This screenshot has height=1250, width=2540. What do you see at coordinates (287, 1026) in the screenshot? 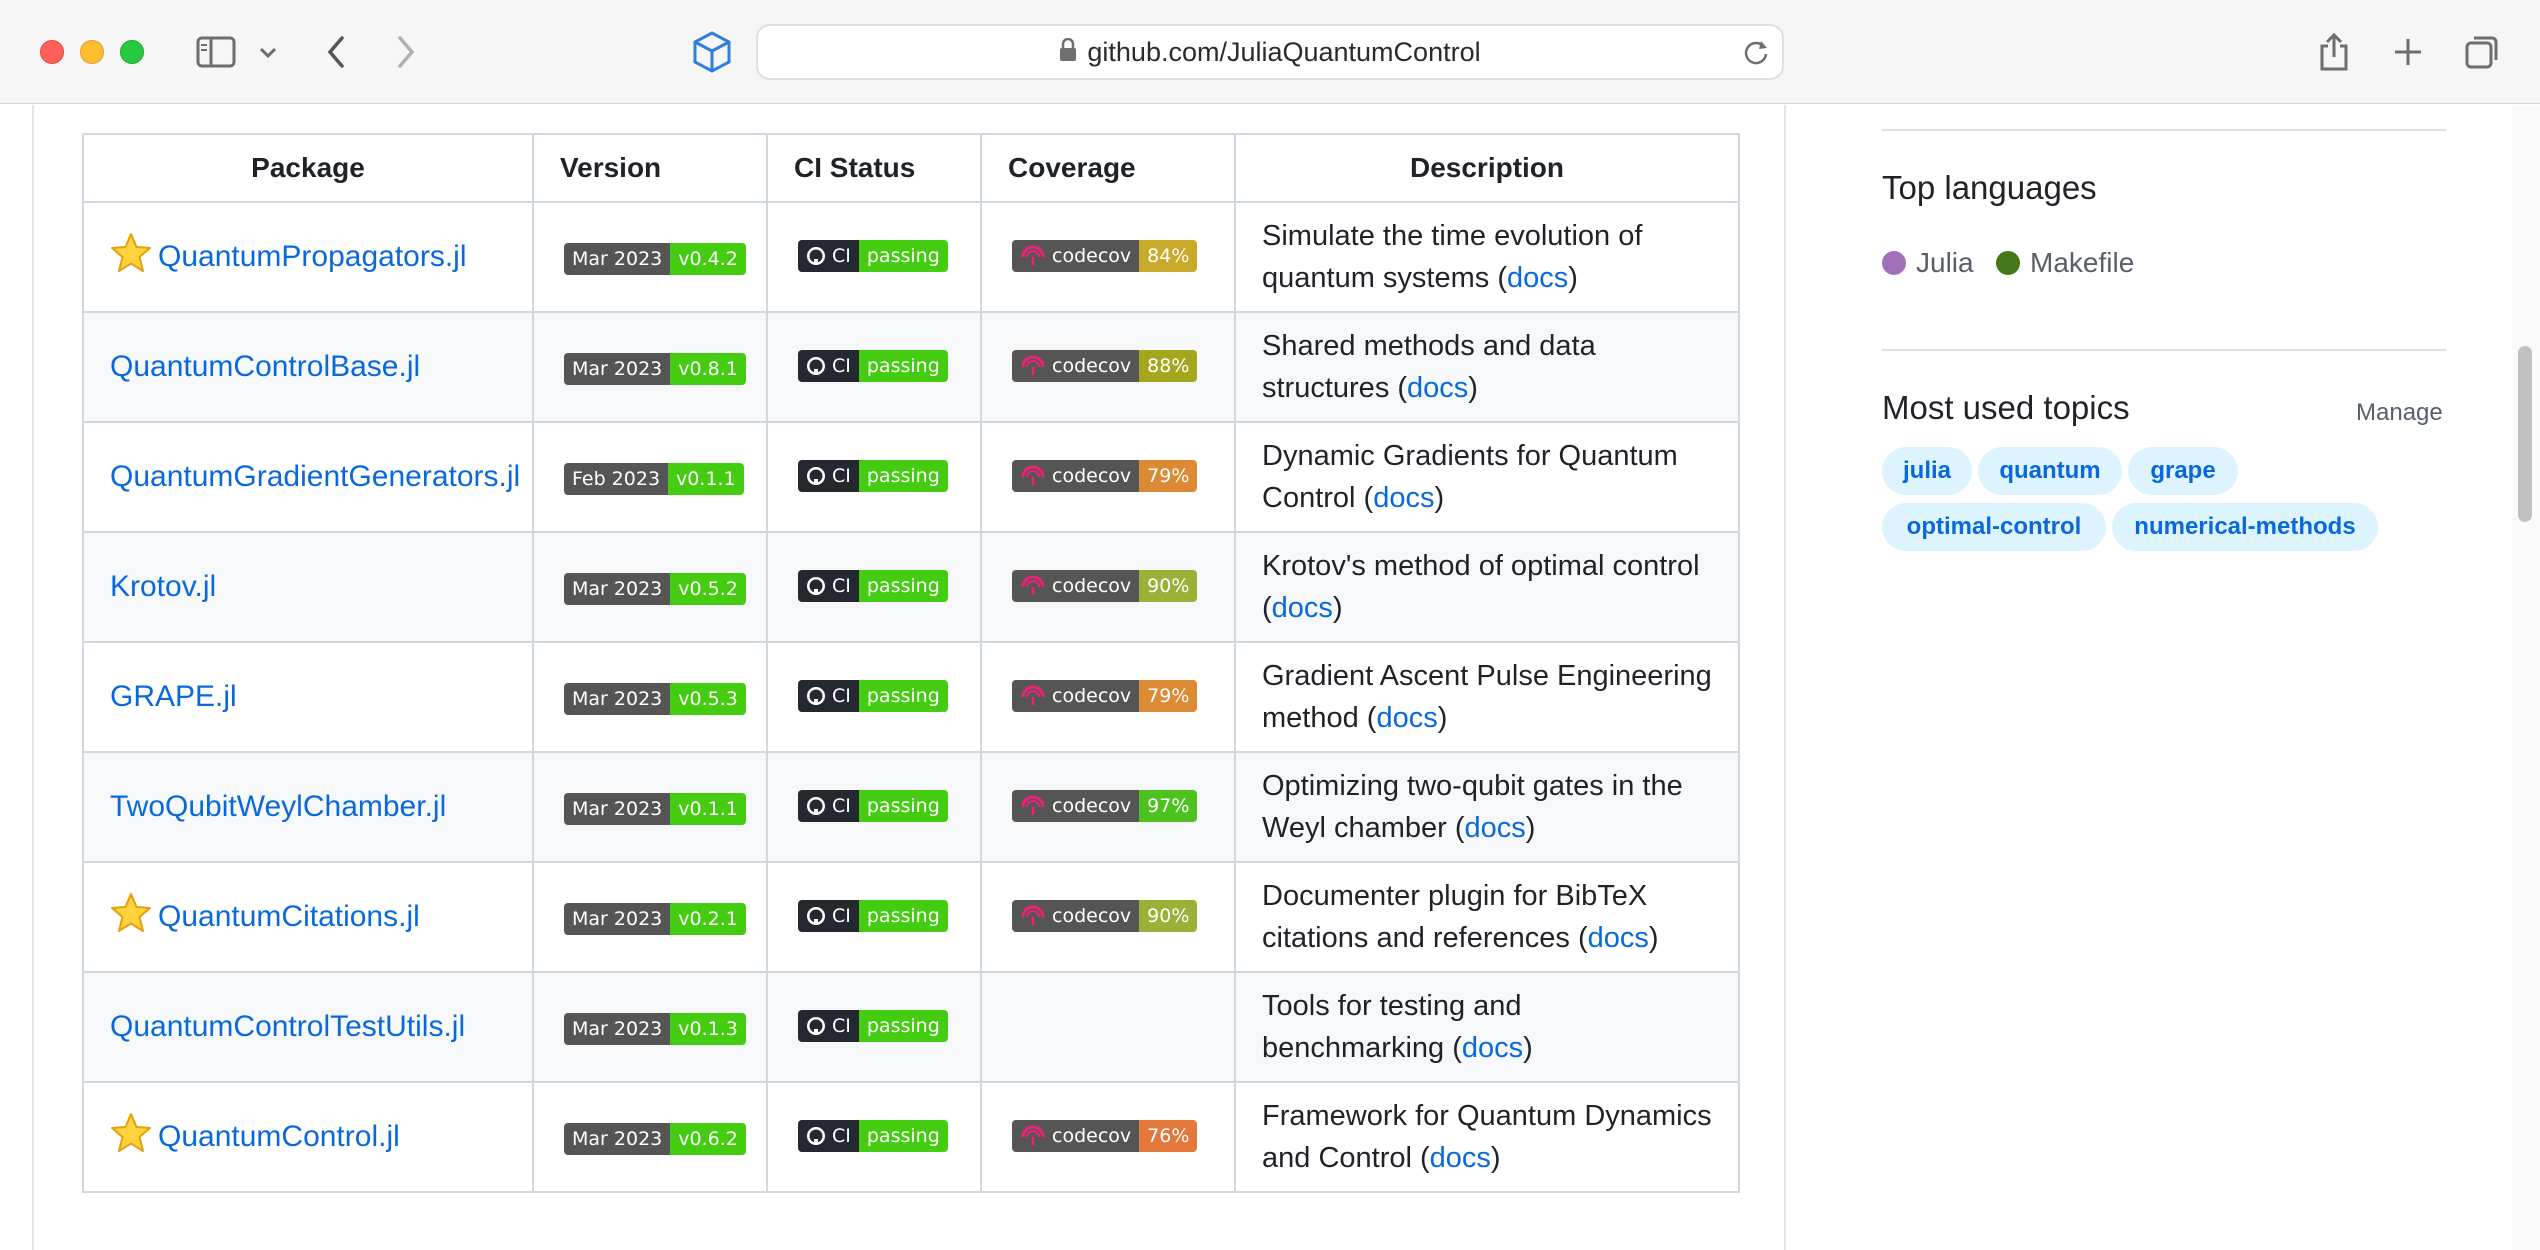
I see `package-link: QuantumControlTestUtils.jl` at bounding box center [287, 1026].